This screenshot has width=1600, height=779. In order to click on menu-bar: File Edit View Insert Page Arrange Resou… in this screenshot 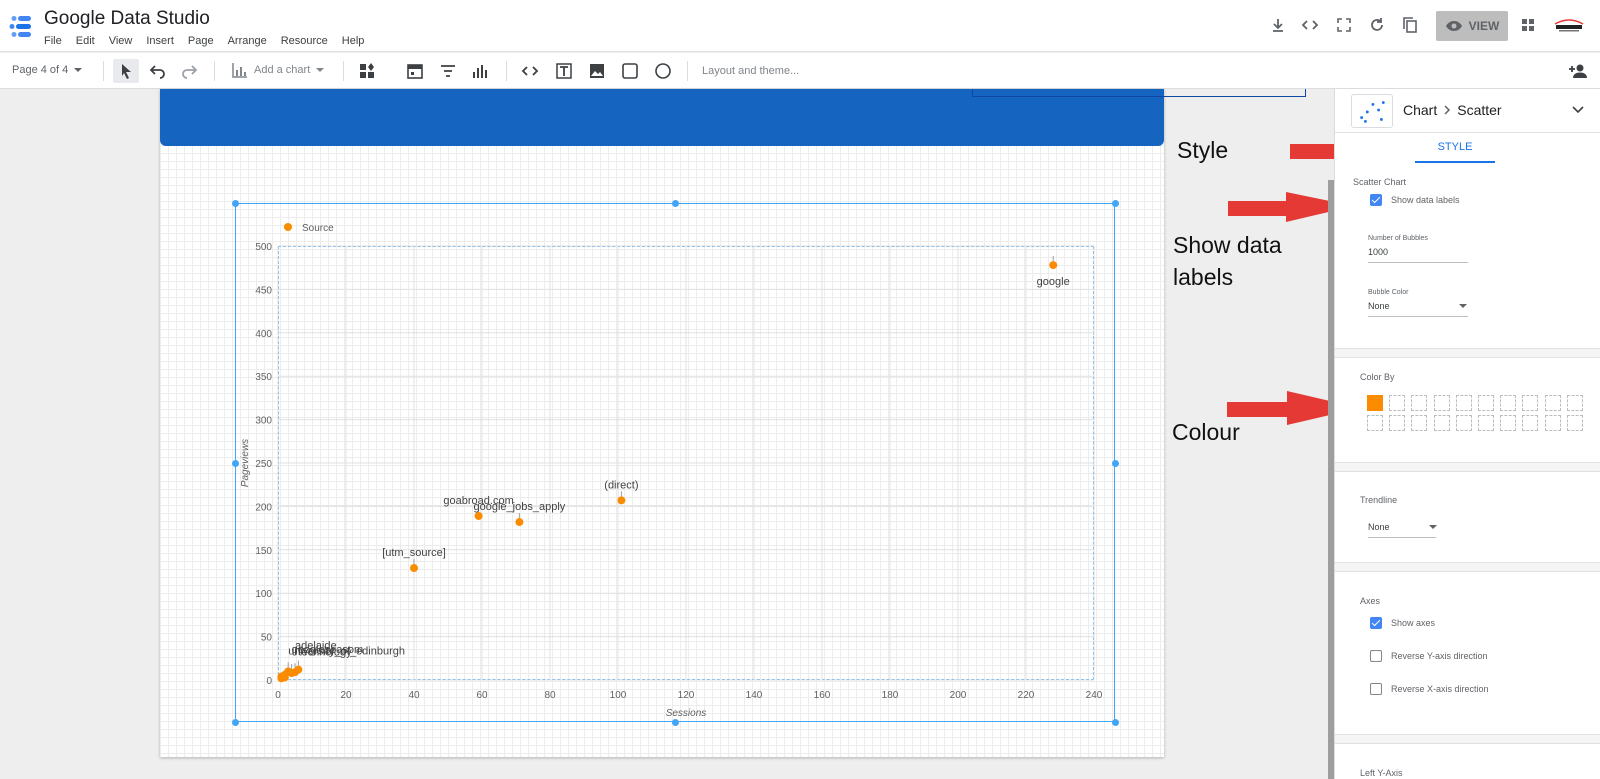, I will do `click(211, 41)`.